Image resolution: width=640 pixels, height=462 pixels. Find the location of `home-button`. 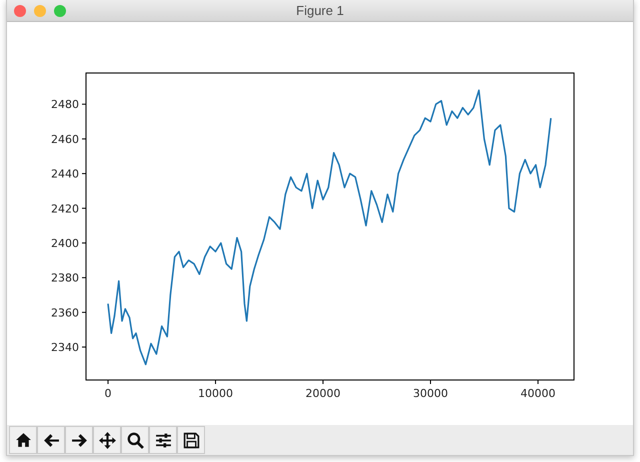

home-button is located at coordinates (23, 440).